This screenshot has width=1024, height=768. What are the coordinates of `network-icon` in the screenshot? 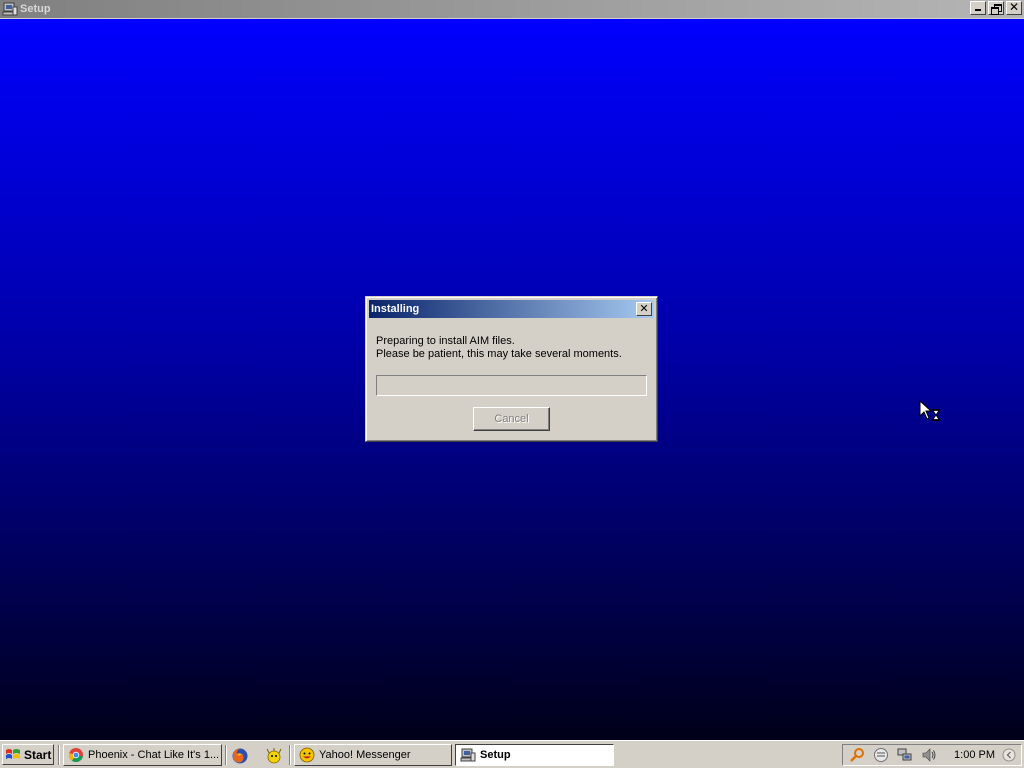 It's located at (905, 755).